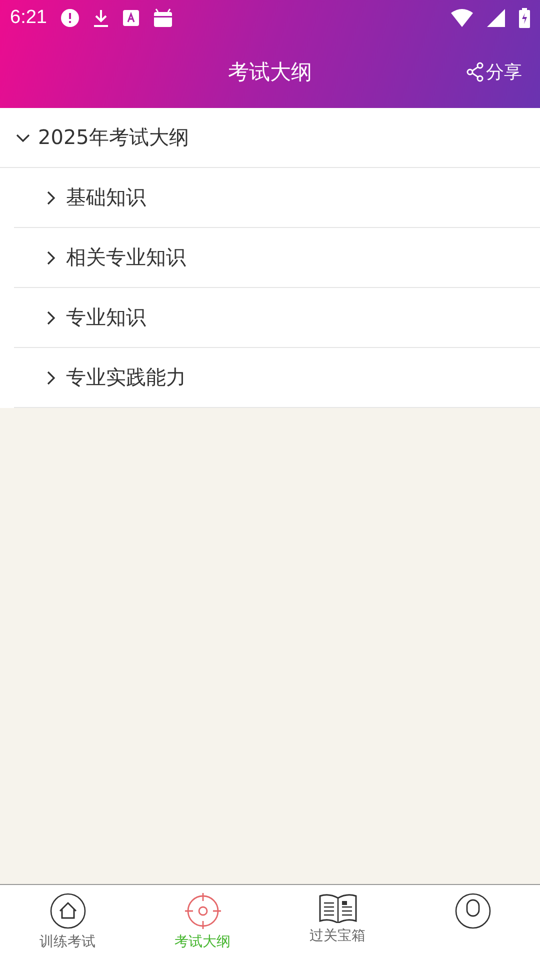 Image resolution: width=540 pixels, height=960 pixels. I want to click on home-icon, so click(68, 911).